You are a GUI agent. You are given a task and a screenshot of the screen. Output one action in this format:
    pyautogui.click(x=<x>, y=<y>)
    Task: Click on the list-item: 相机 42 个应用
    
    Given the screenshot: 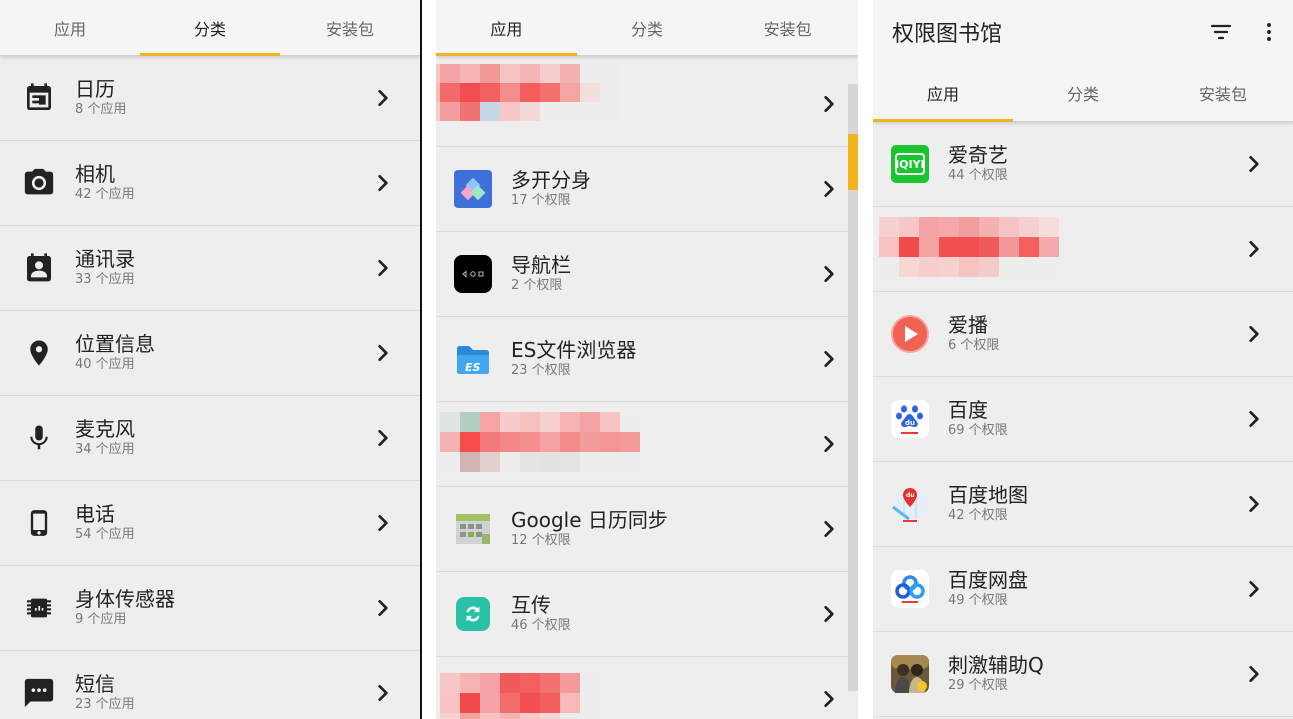 What is the action you would take?
    pyautogui.click(x=210, y=183)
    